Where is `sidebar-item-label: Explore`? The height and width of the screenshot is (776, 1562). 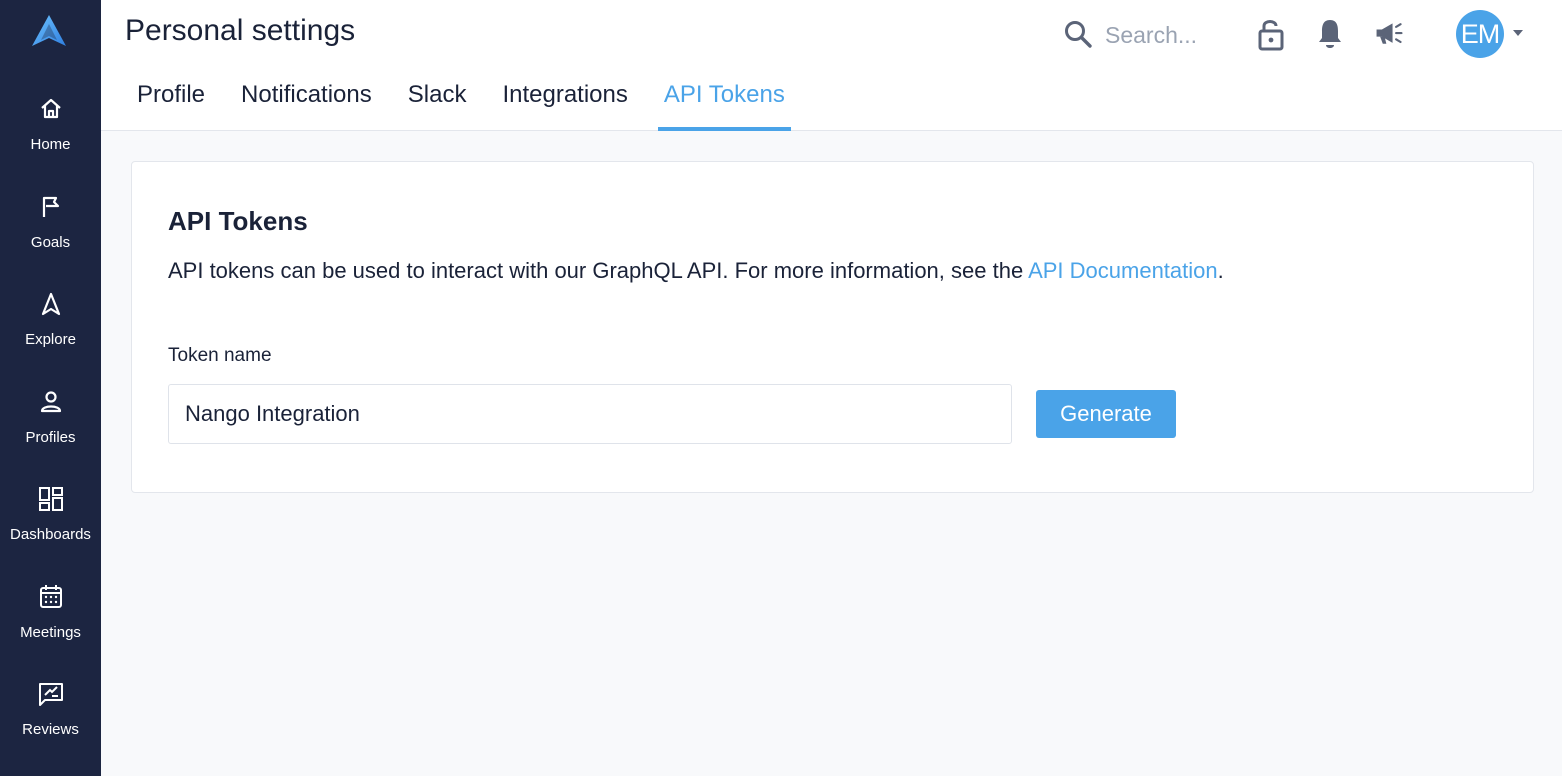 sidebar-item-label: Explore is located at coordinates (50, 339).